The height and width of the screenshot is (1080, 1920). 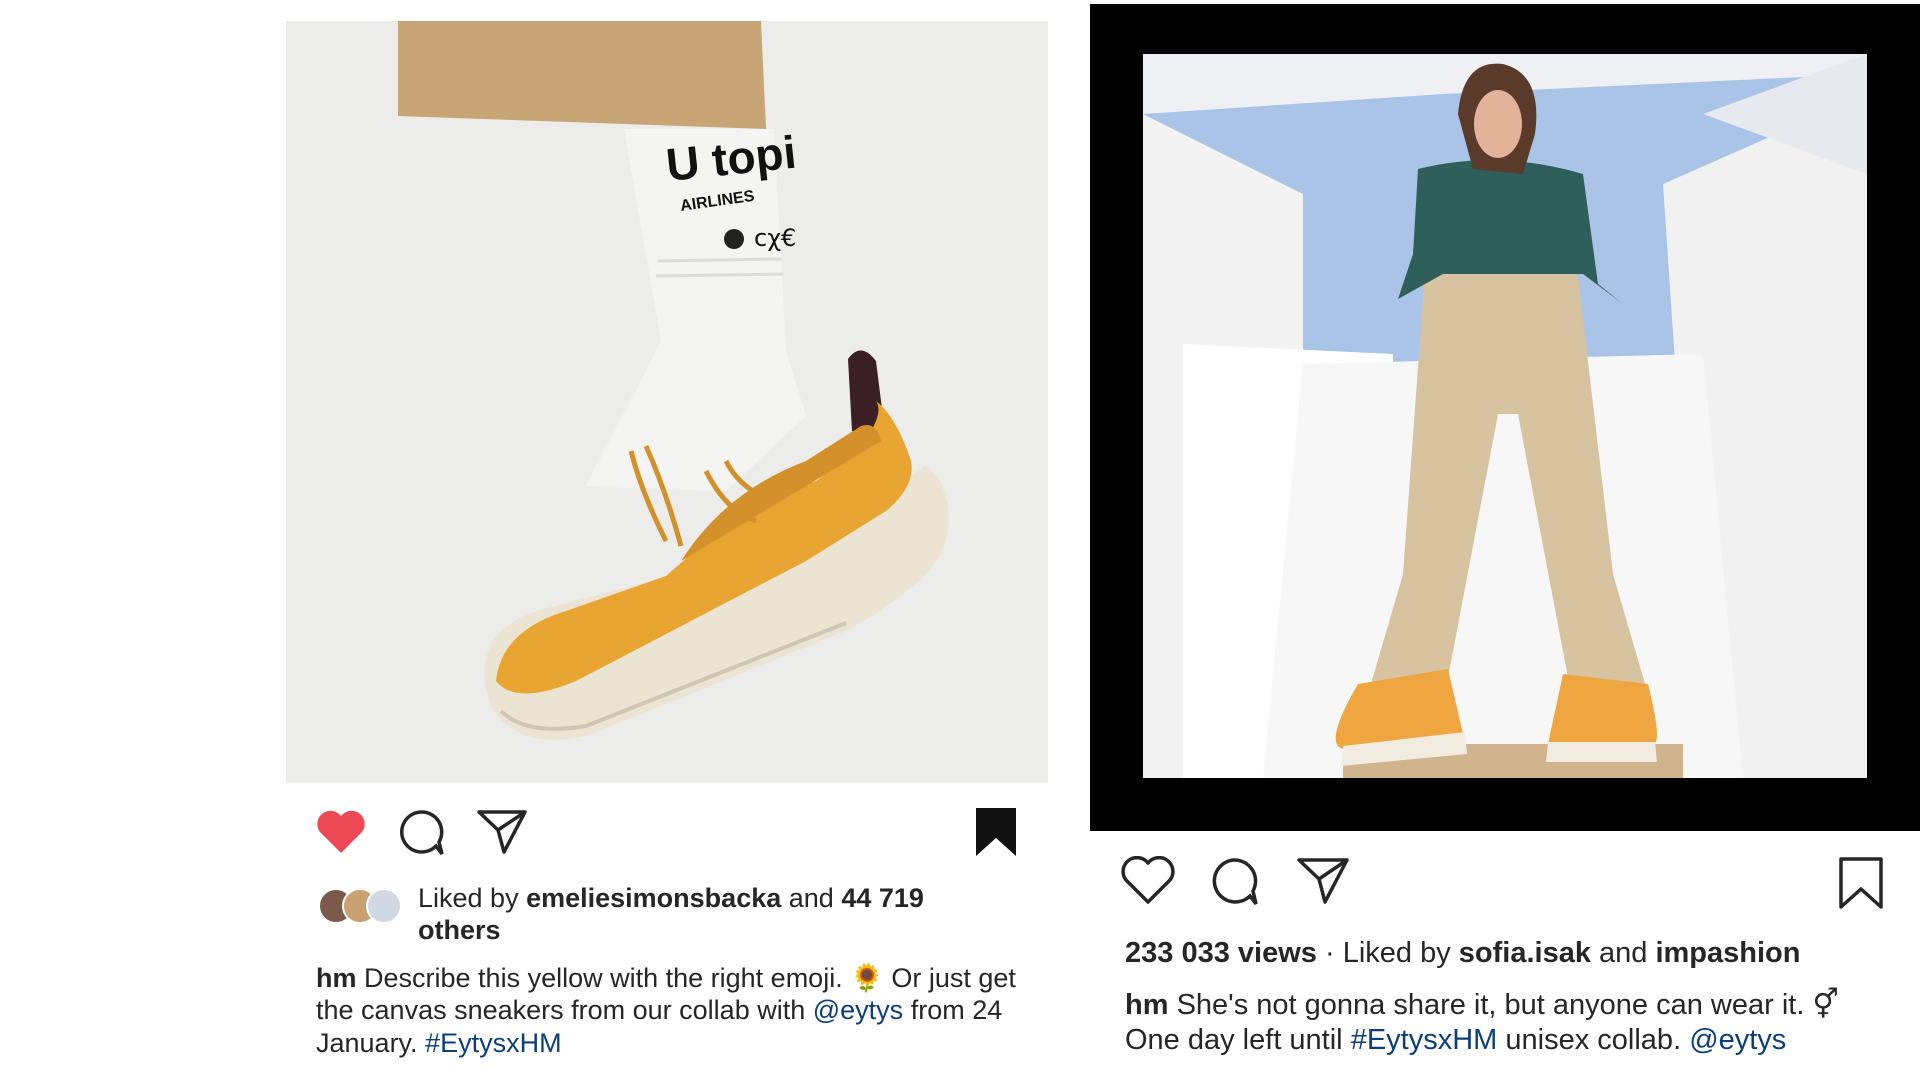 What do you see at coordinates (1727, 953) in the screenshot?
I see `liker-username: impashion` at bounding box center [1727, 953].